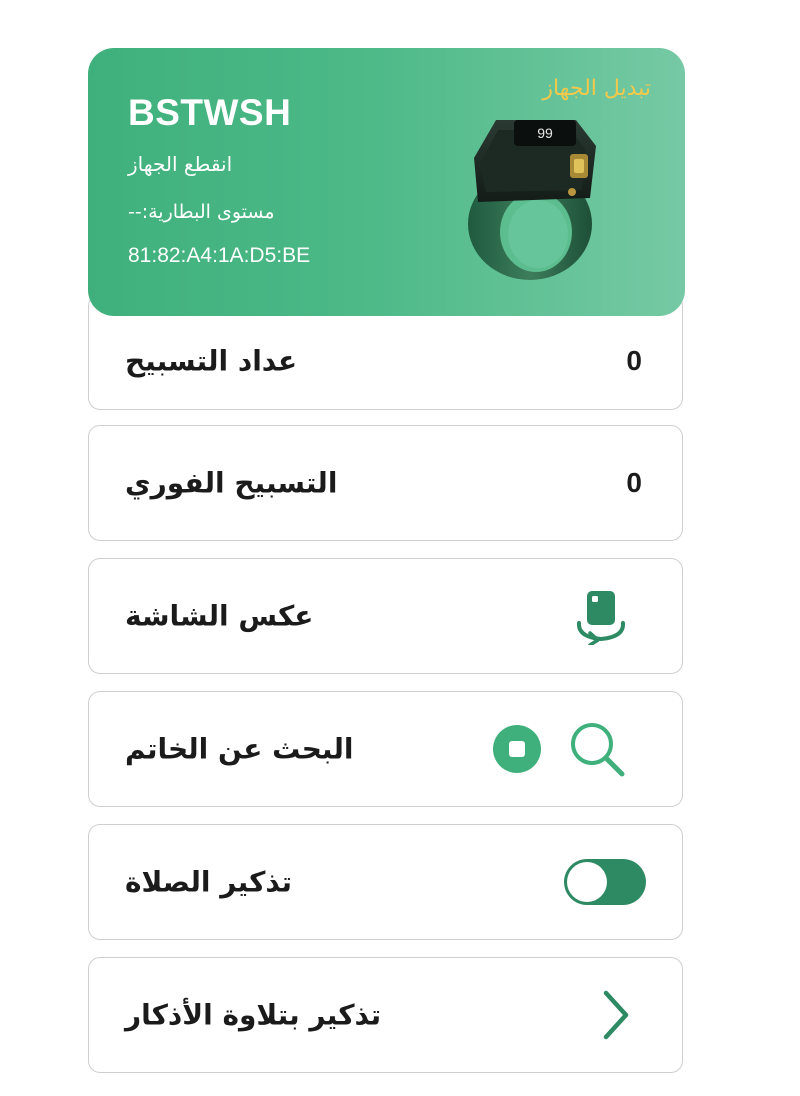  Describe the element at coordinates (385, 1015) in the screenshot. I see `dhikr-reminder-row: تذكير بتلاوة الأذكار` at that location.